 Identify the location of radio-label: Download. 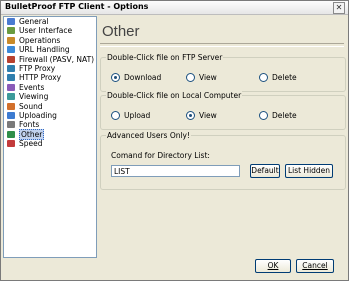
(143, 77).